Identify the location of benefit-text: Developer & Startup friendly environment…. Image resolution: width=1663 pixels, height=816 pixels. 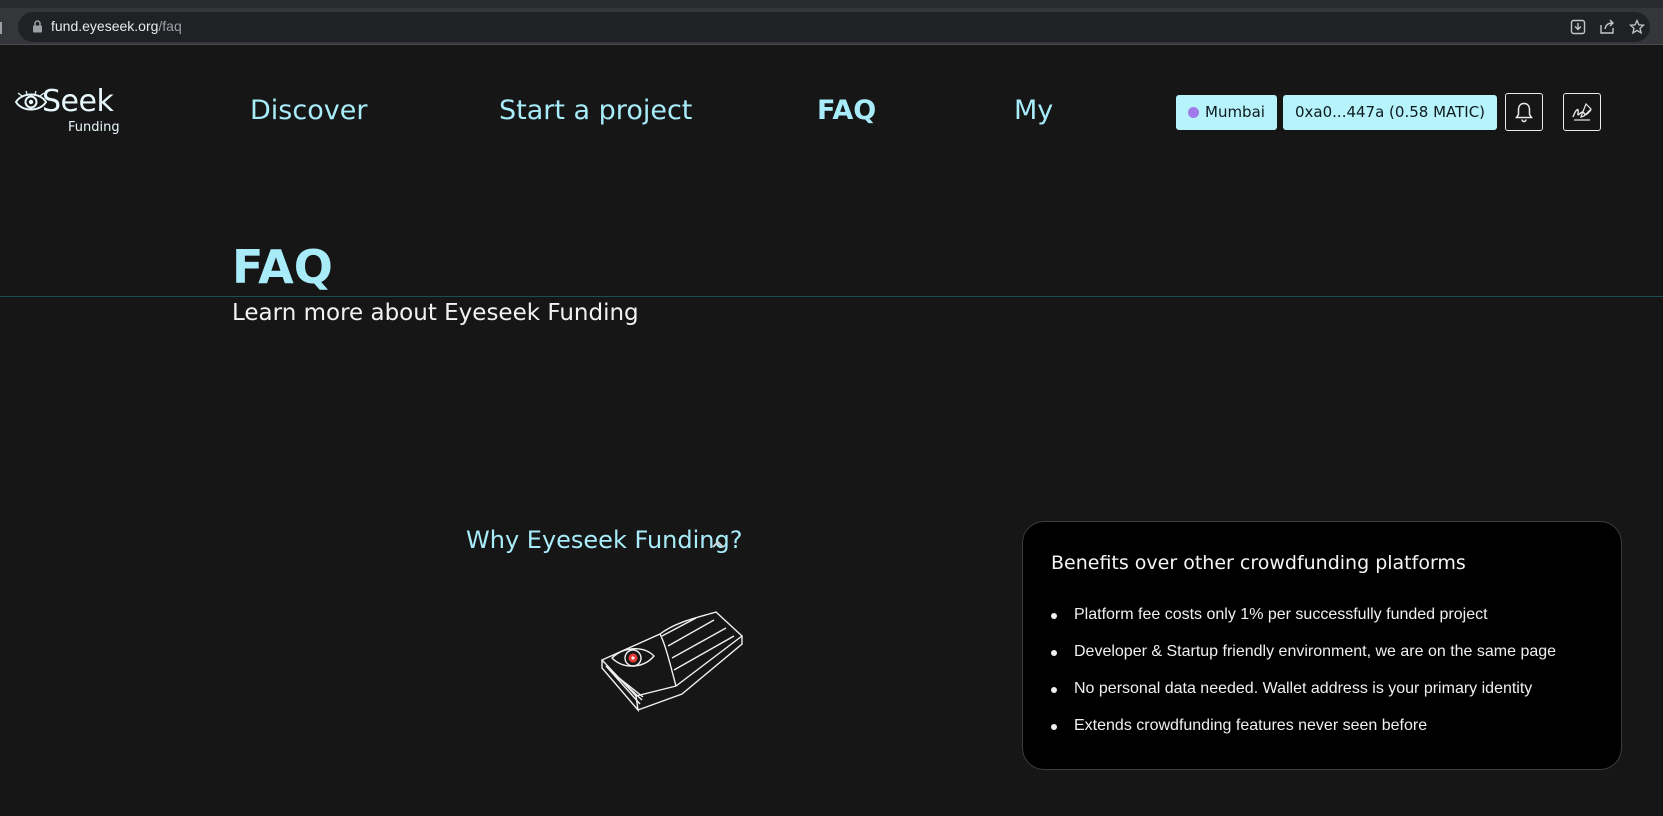
(1315, 651).